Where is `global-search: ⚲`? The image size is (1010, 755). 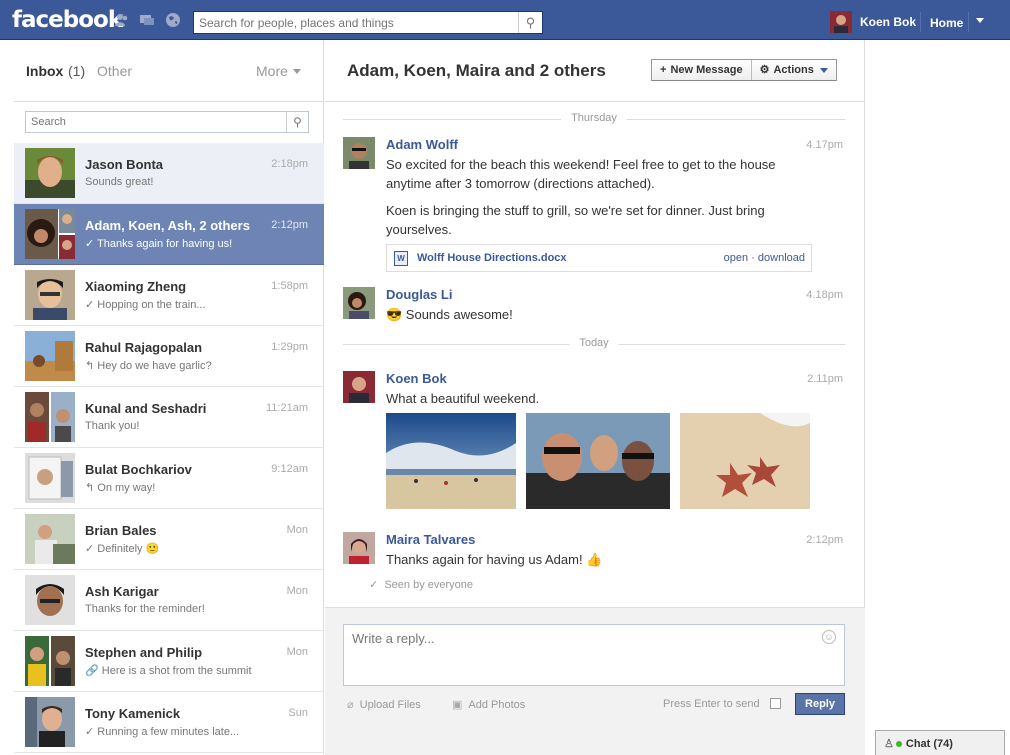
global-search: ⚲ is located at coordinates (368, 22).